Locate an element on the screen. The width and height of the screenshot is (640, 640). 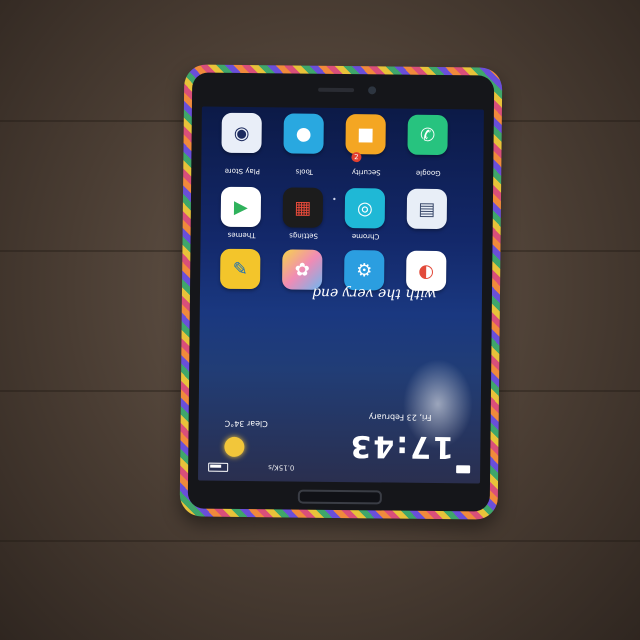
music-icon: ◉ is located at coordinates (241, 133).